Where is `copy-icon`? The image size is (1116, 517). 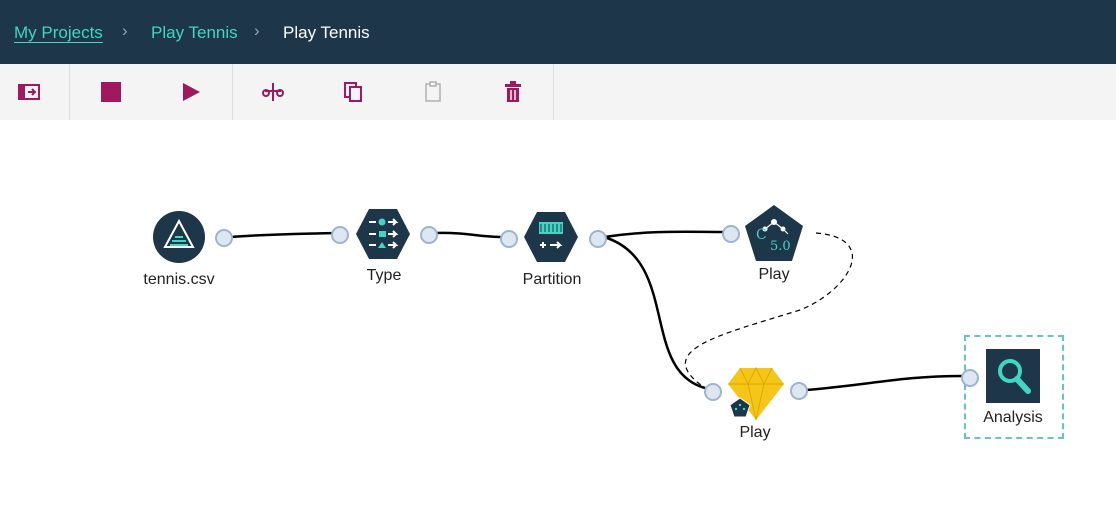 copy-icon is located at coordinates (353, 92).